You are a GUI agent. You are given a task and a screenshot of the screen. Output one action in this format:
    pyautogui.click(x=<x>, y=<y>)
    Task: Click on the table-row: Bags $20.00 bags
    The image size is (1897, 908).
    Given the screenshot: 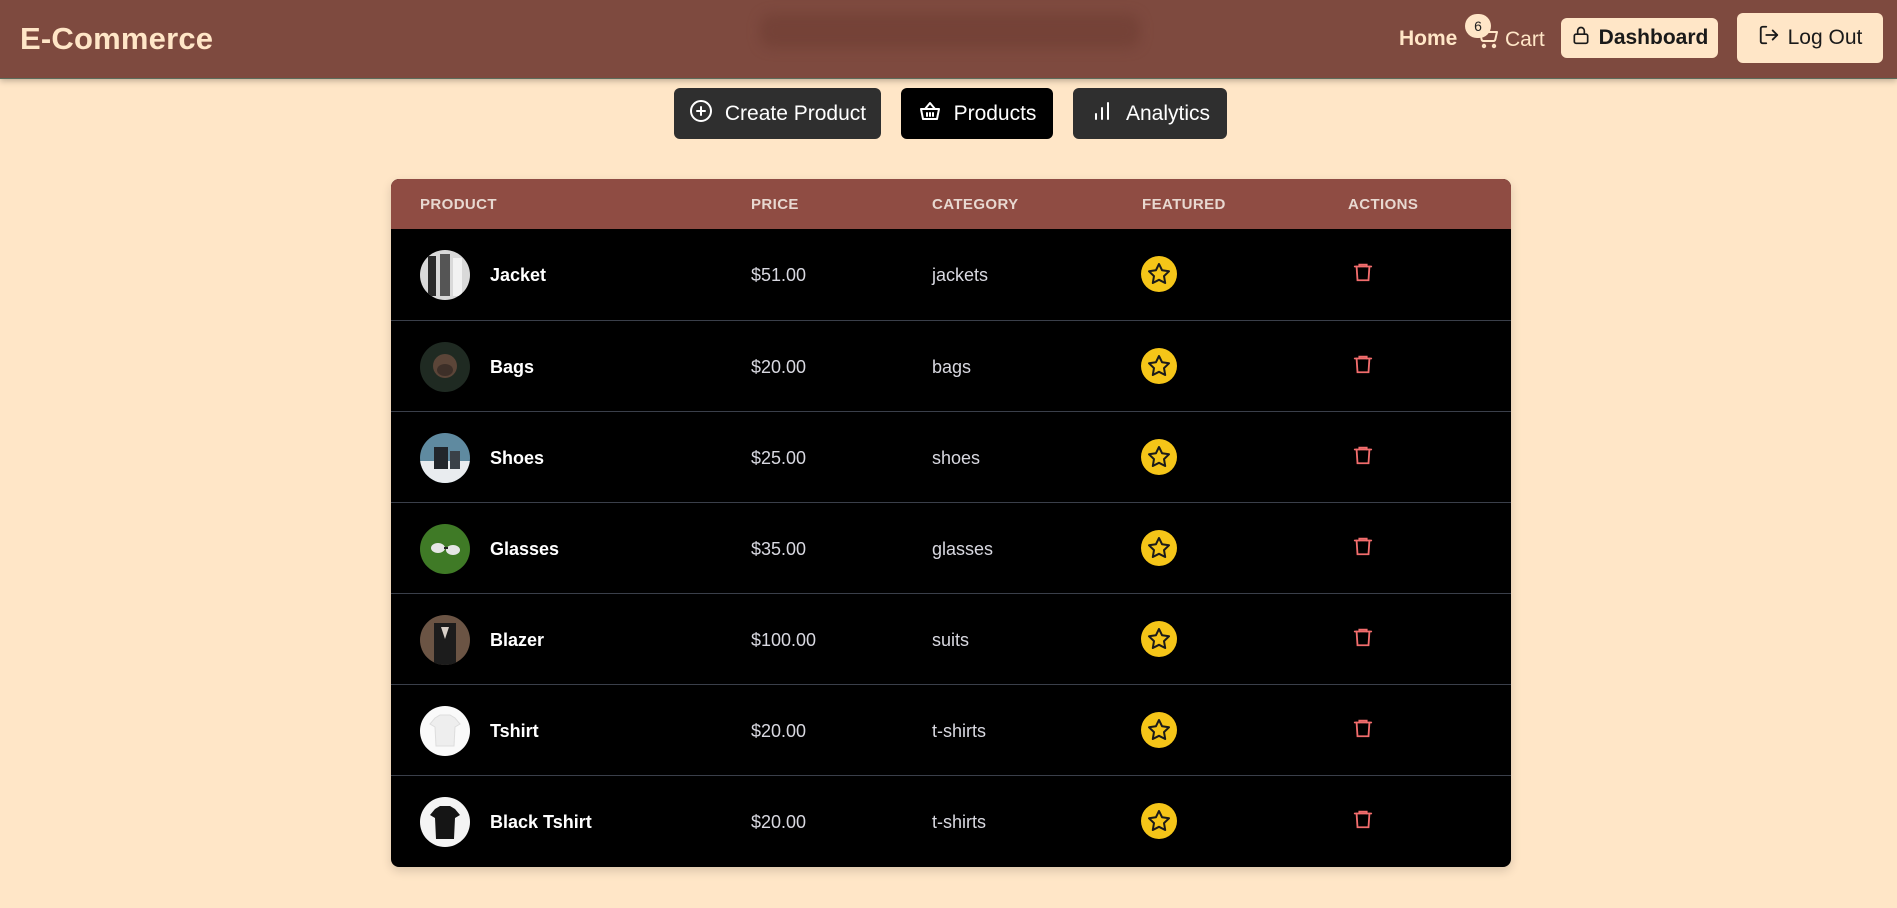 What is the action you would take?
    pyautogui.click(x=951, y=365)
    